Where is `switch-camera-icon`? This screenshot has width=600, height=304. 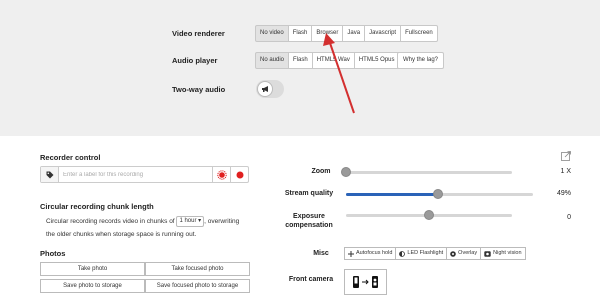
switch-camera-icon is located at coordinates (365, 282).